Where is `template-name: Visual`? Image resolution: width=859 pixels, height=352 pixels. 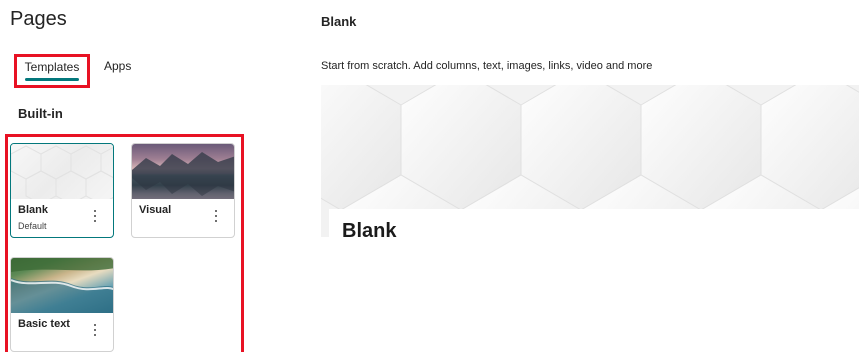
template-name: Visual is located at coordinates (155, 210).